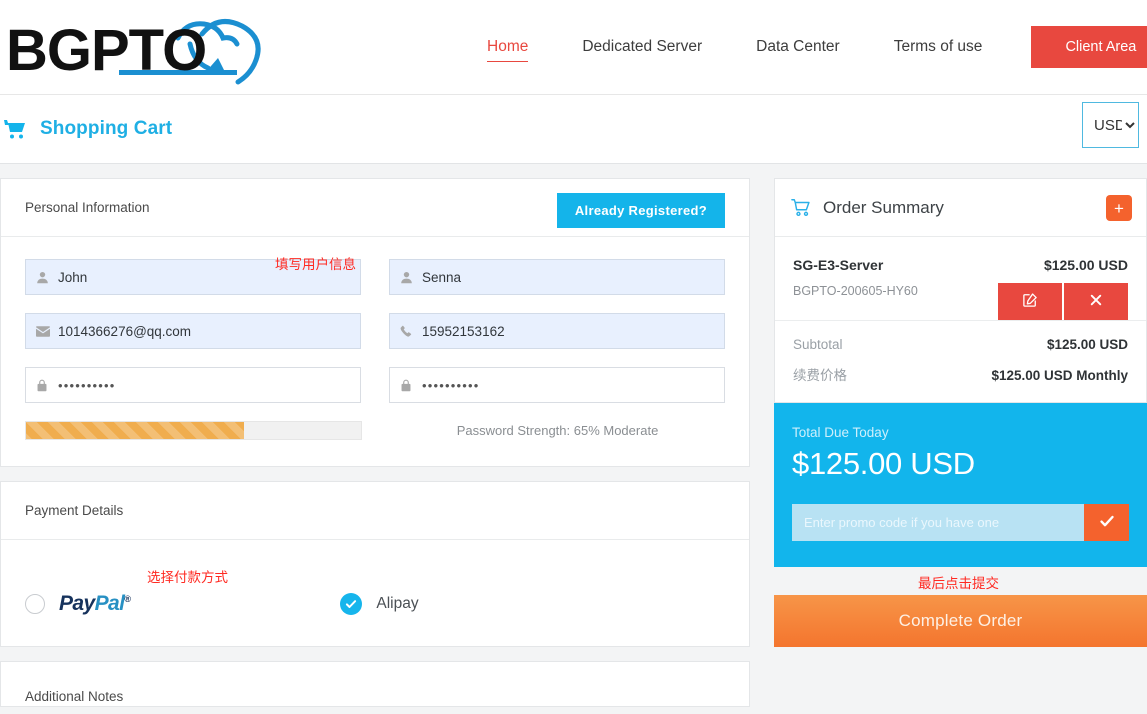 This screenshot has height=714, width=1147. I want to click on subtotal-label: Subtotal, so click(818, 344).